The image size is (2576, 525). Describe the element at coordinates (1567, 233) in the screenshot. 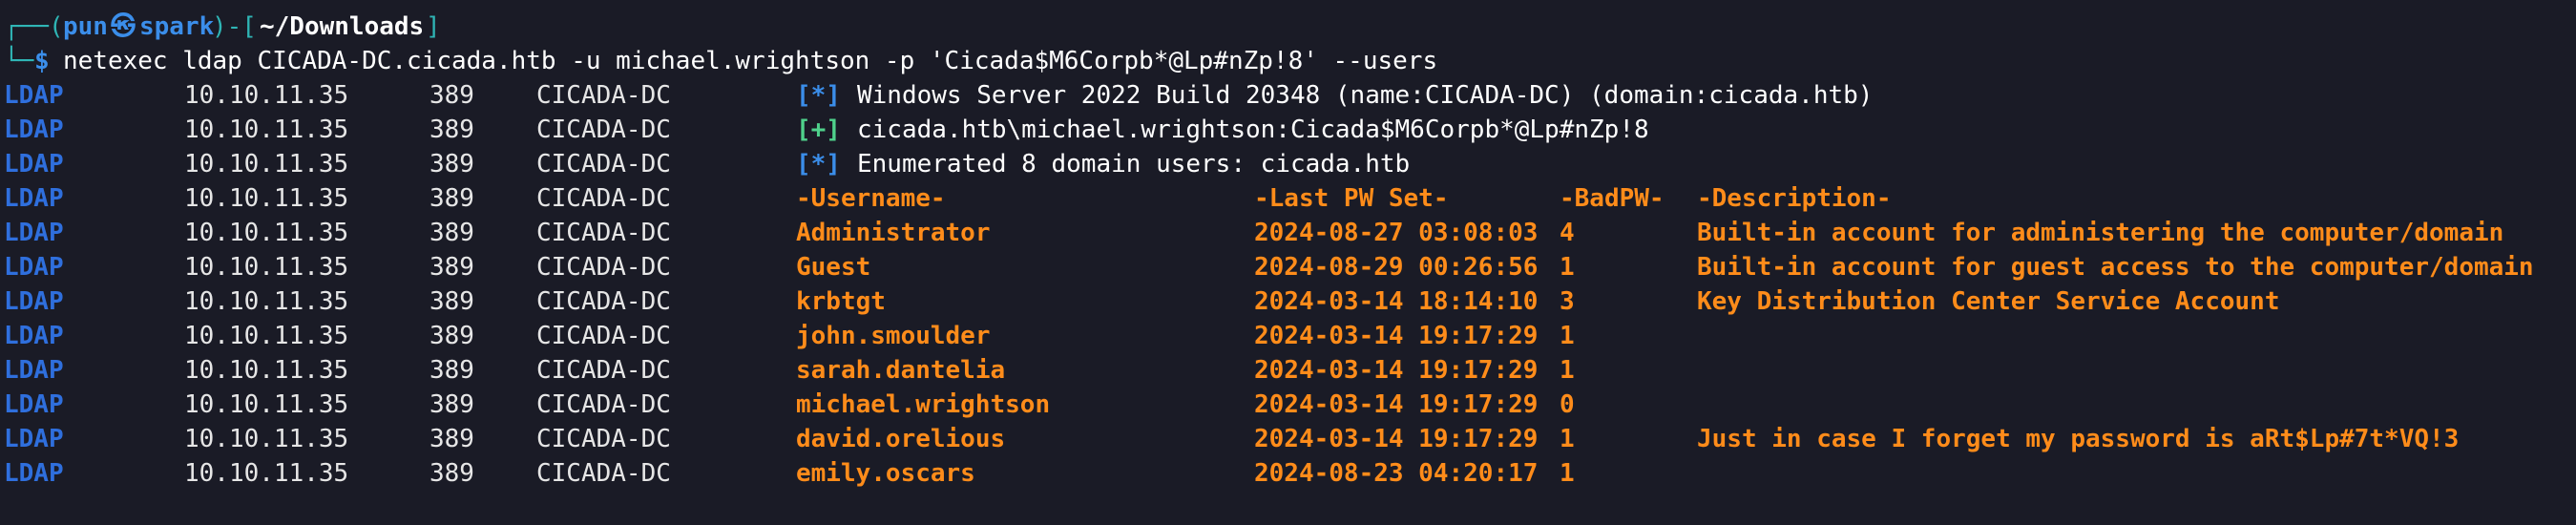

I see `badpw-cell: 4` at that location.